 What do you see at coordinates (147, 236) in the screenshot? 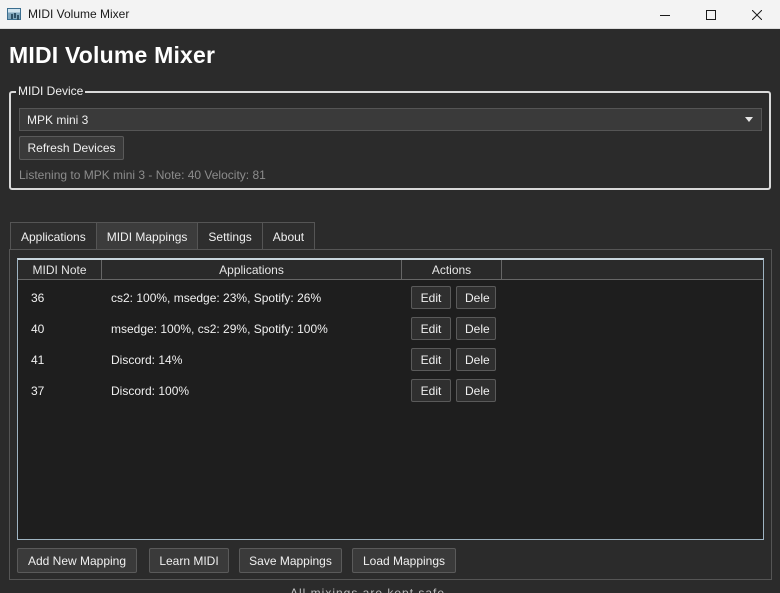
I see `tab-midi-mappings: MIDI Mappings` at bounding box center [147, 236].